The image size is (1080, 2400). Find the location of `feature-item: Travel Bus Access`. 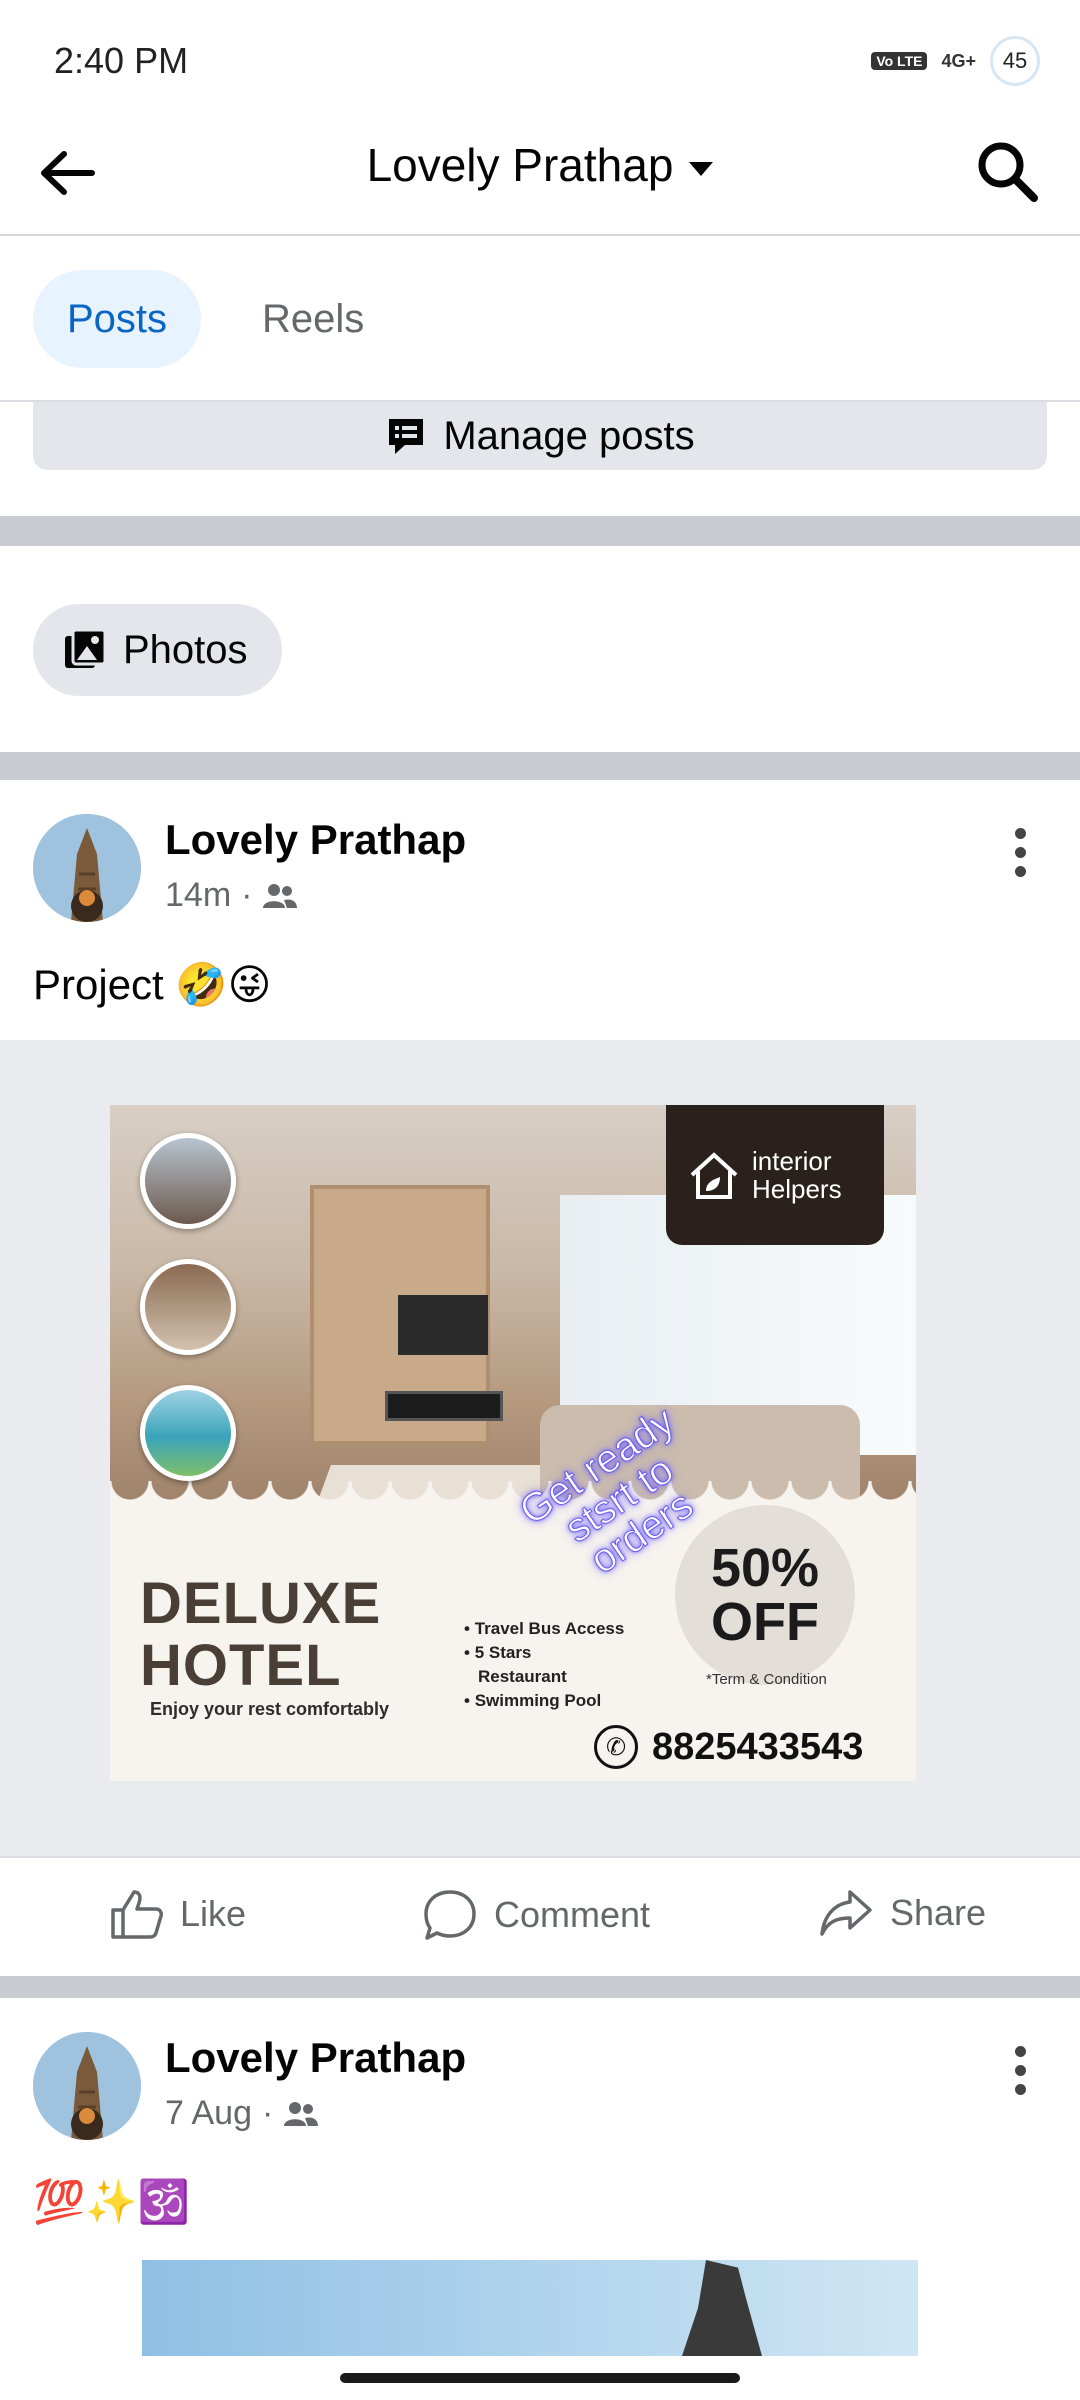

feature-item: Travel Bus Access is located at coordinates (544, 1629).